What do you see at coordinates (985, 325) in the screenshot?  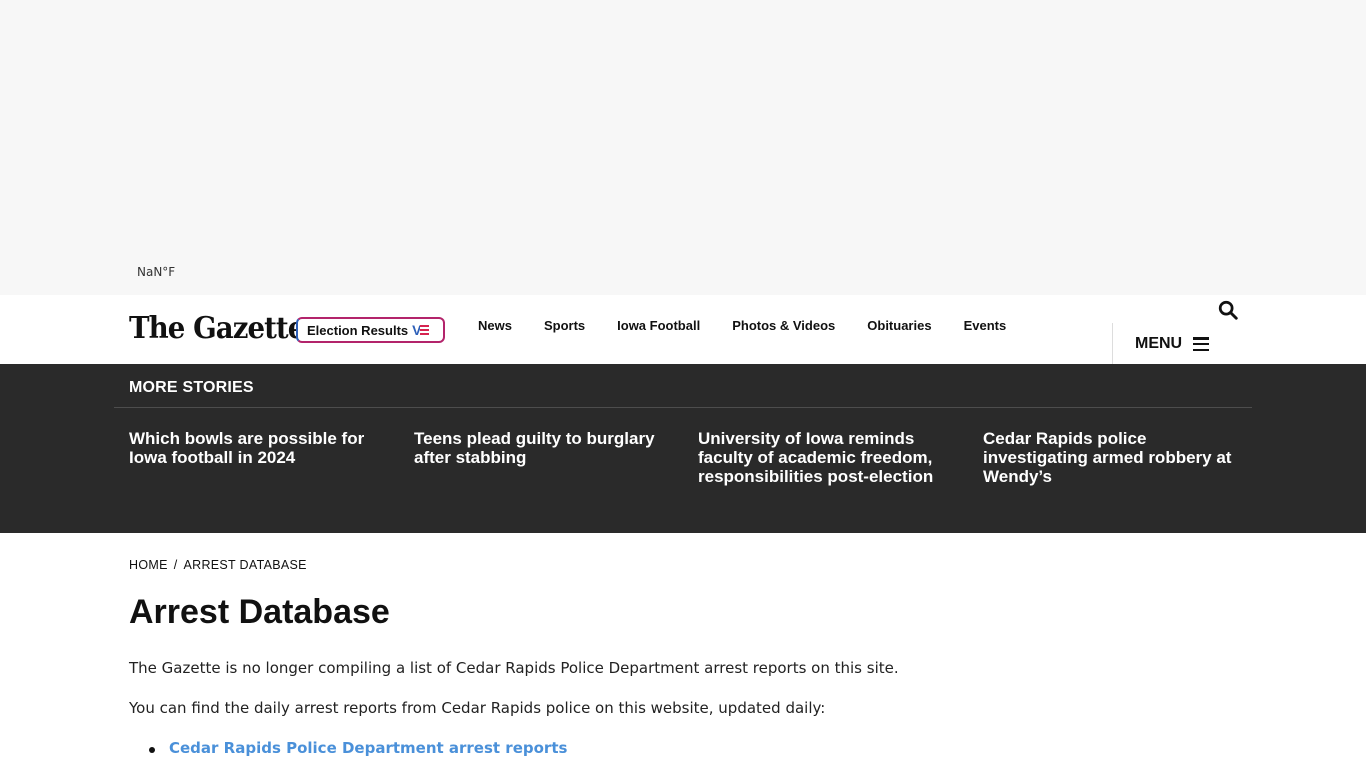 I see `nav-item-events: Events` at bounding box center [985, 325].